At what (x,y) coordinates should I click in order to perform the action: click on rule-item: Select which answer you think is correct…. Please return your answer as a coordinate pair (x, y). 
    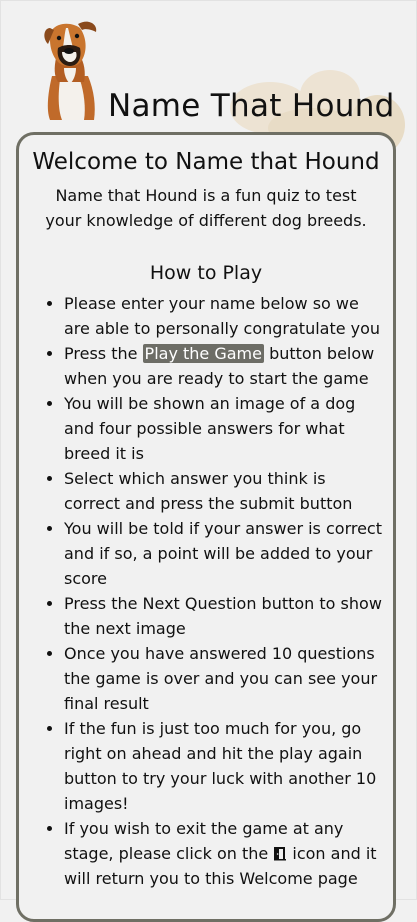
    Looking at the image, I should click on (223, 491).